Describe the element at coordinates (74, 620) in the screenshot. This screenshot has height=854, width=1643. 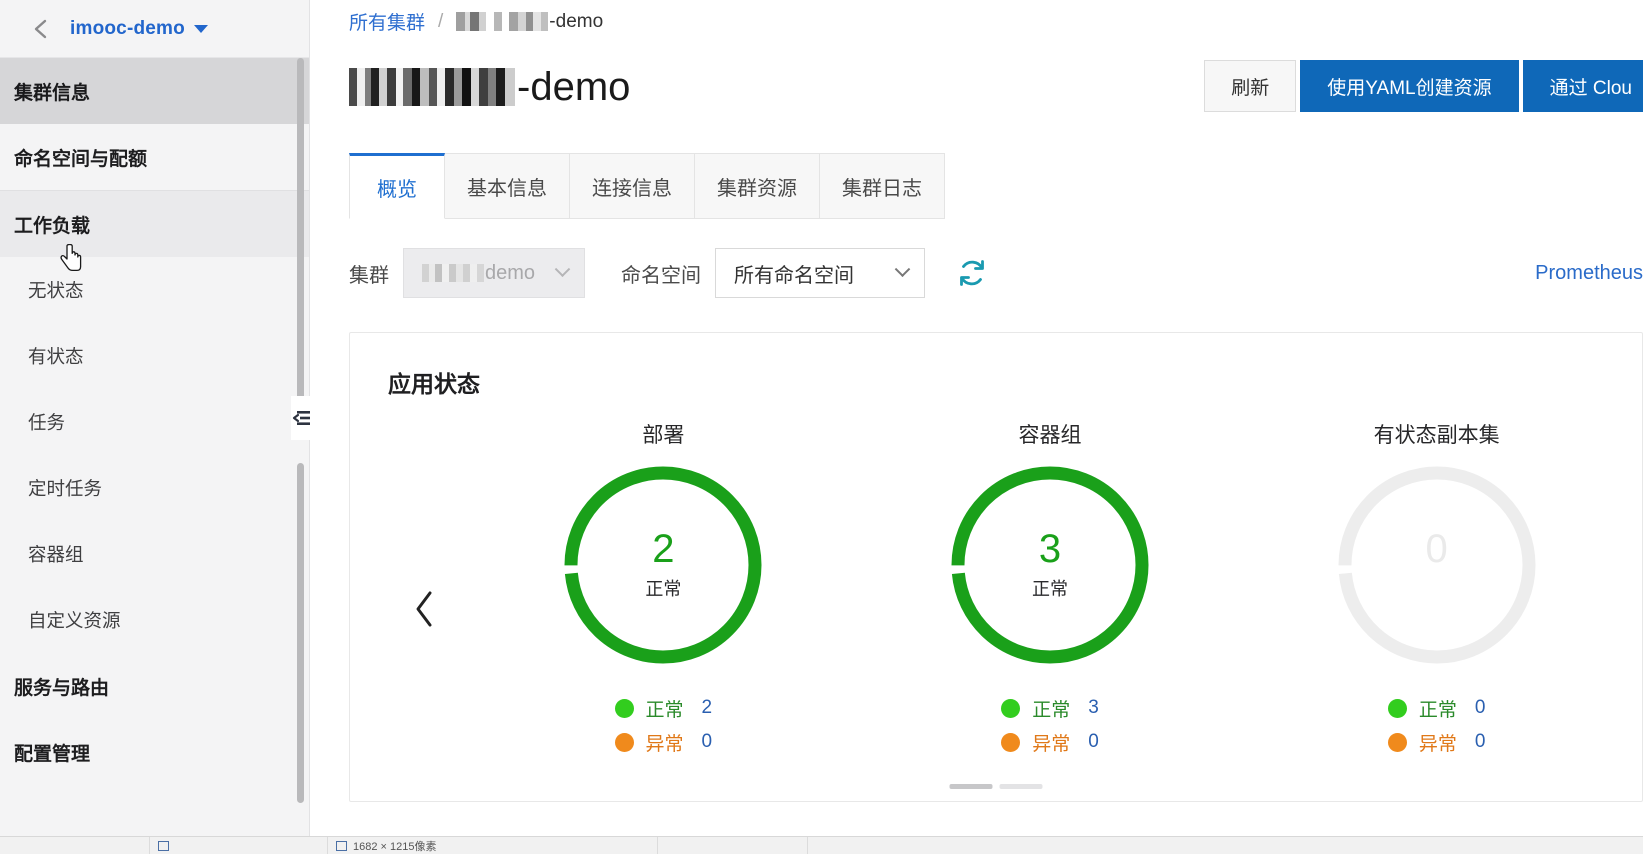
I see `sidebar-item-label: 自定义资源` at that location.